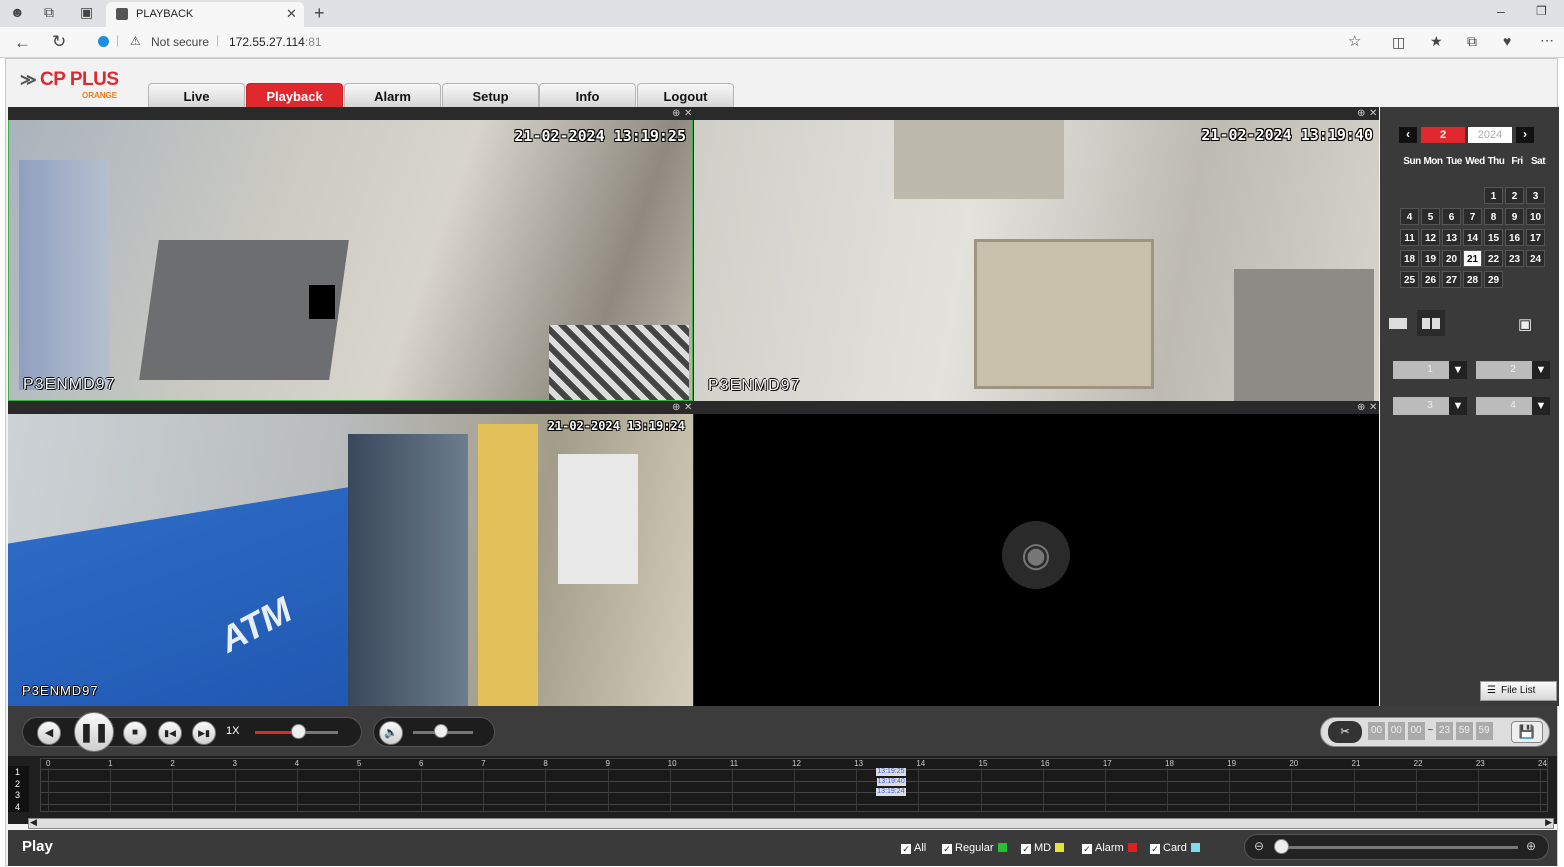  I want to click on calendar-day: 4, so click(1409, 216).